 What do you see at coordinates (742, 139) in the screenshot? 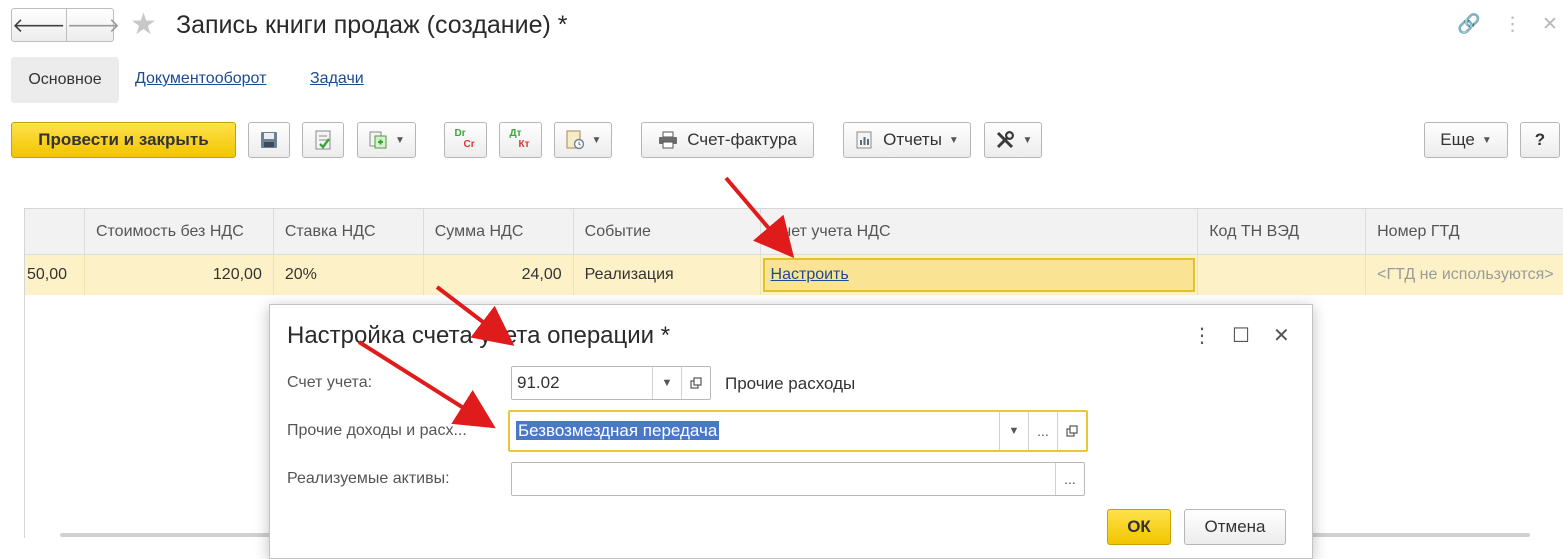
I see `invoice-button-label: Счет-фактура` at bounding box center [742, 139].